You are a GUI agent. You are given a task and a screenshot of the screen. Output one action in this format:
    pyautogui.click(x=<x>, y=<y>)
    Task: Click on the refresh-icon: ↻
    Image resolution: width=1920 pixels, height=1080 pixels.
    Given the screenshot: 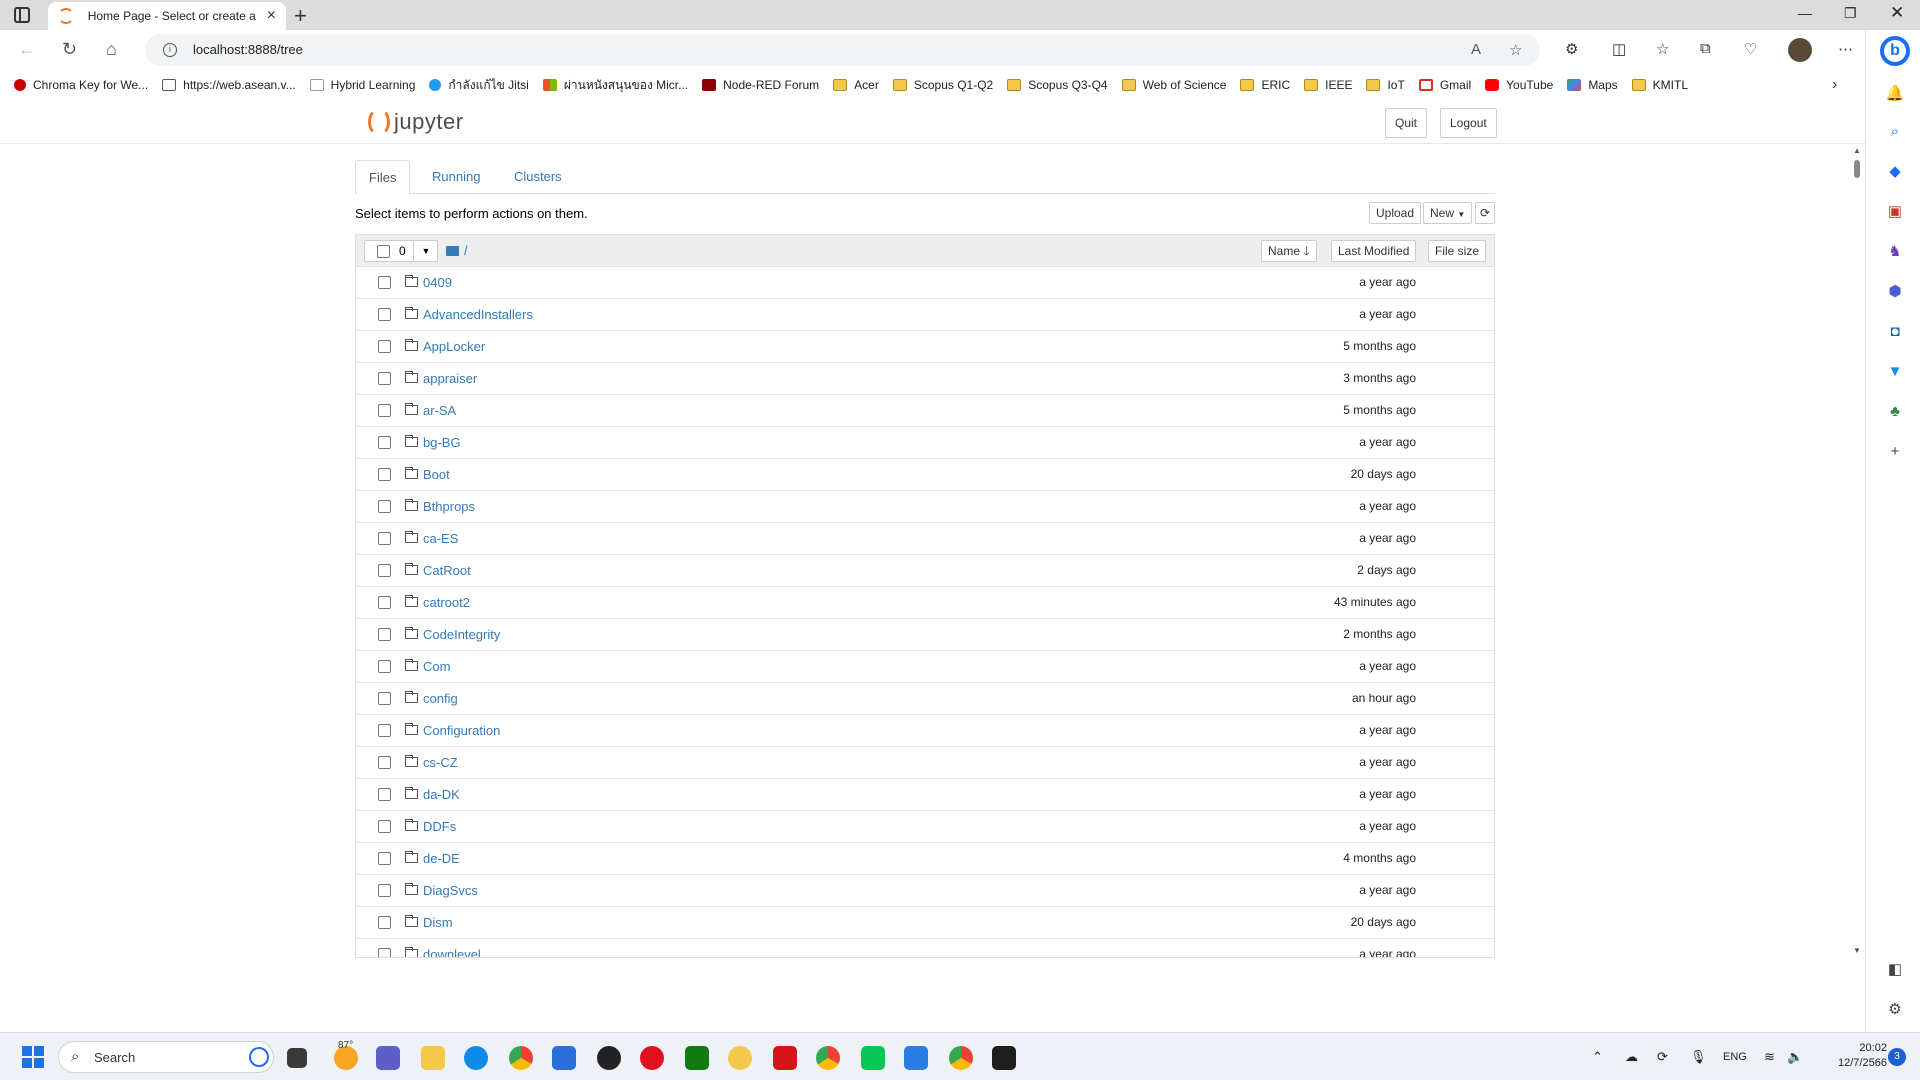 What is the action you would take?
    pyautogui.click(x=69, y=49)
    